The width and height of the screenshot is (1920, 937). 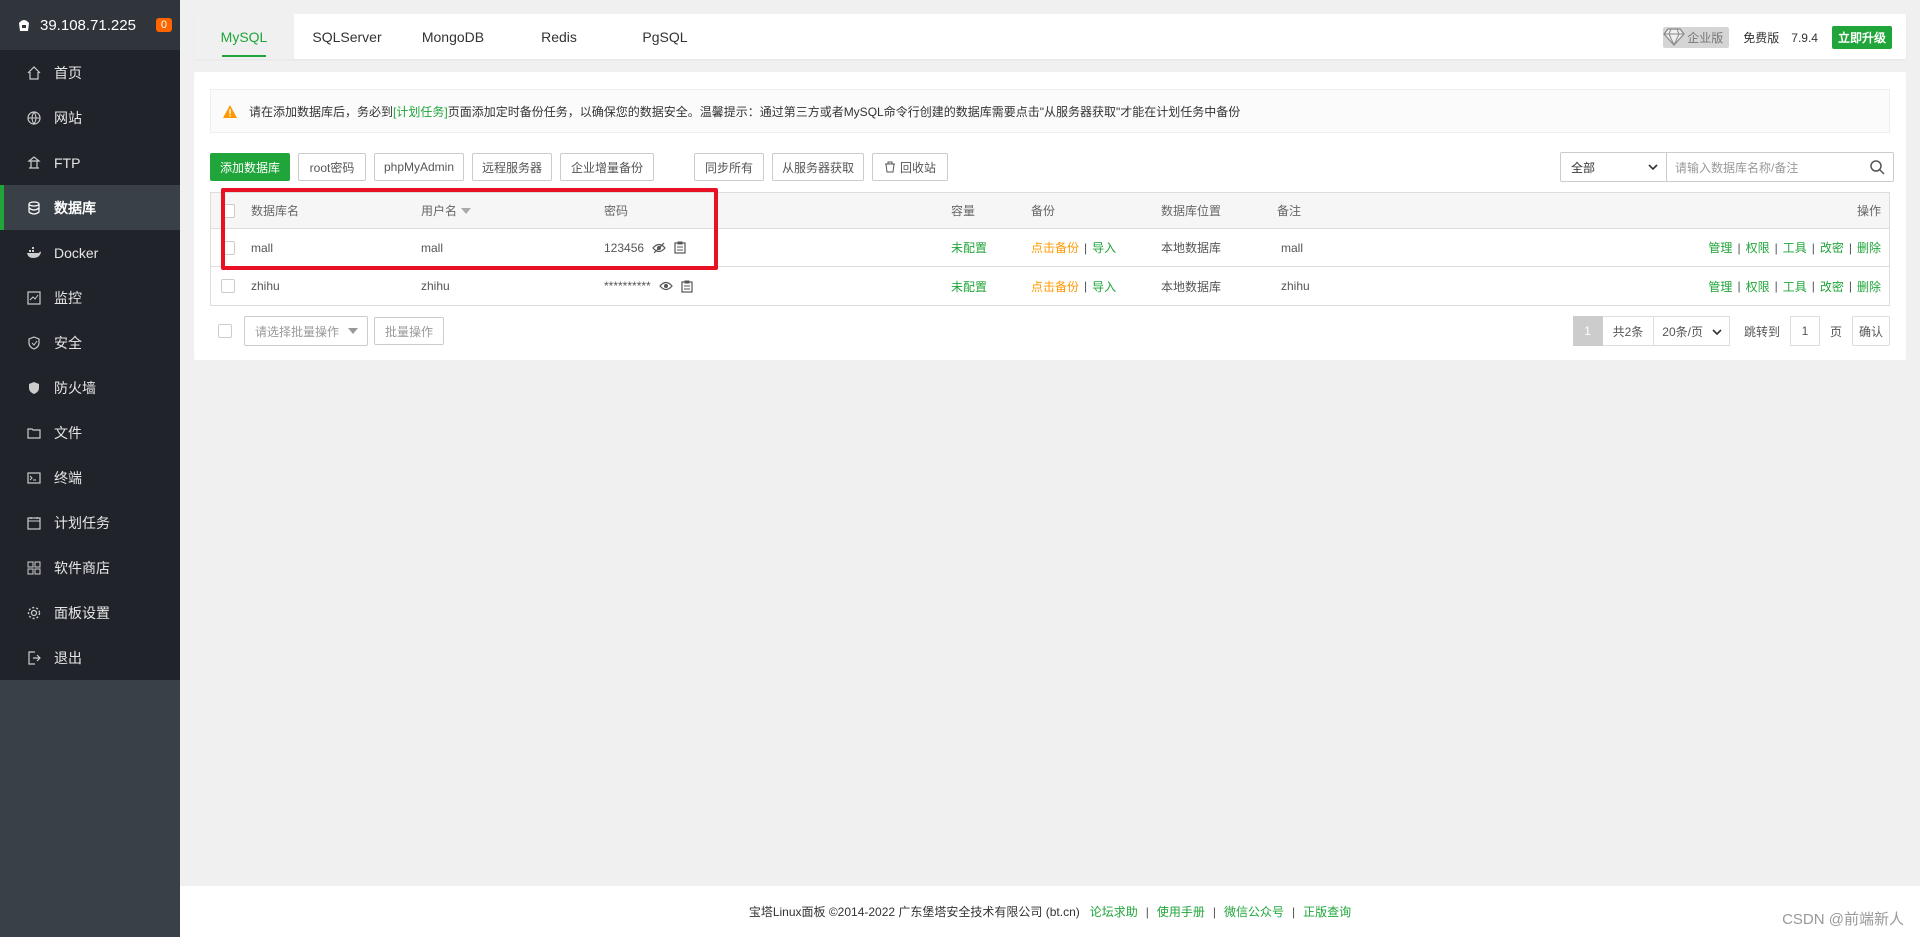 I want to click on batch-operation-button: 批量操作, so click(x=409, y=331).